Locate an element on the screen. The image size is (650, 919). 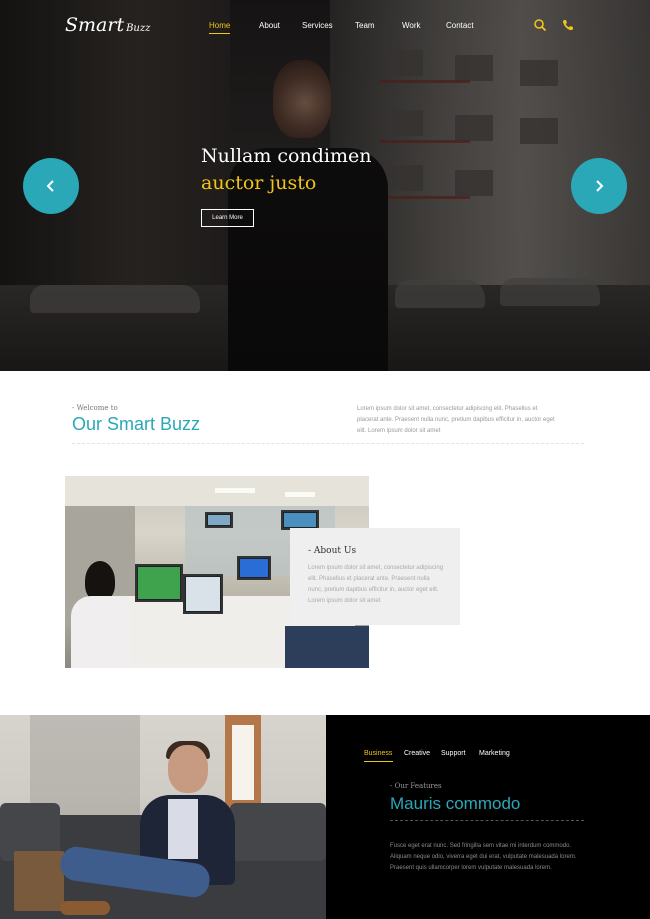
slider-next-button is located at coordinates (599, 186).